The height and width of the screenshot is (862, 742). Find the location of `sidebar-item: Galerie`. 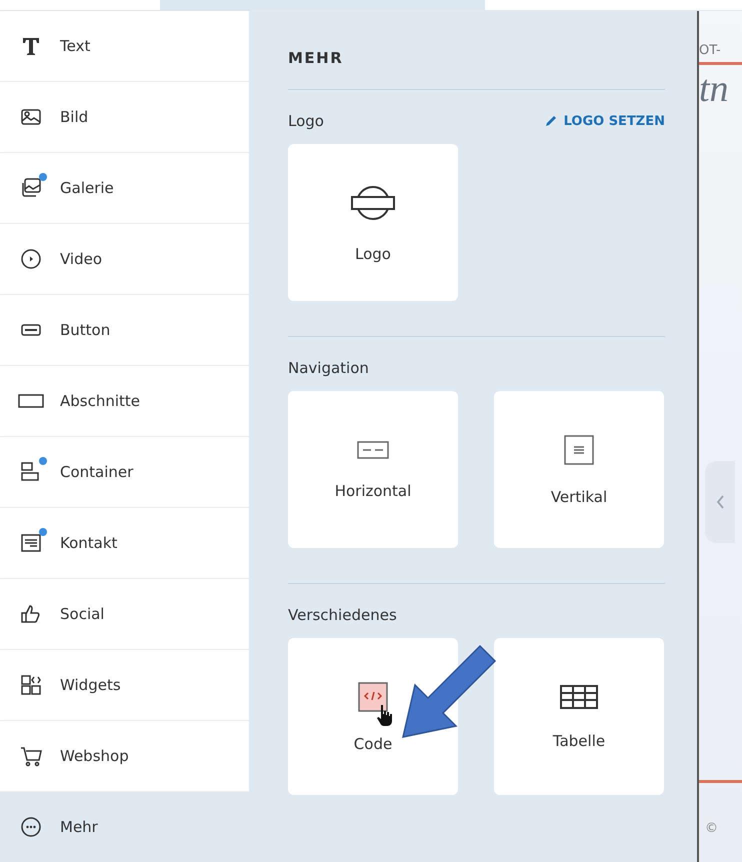

sidebar-item: Galerie is located at coordinates (124, 188).